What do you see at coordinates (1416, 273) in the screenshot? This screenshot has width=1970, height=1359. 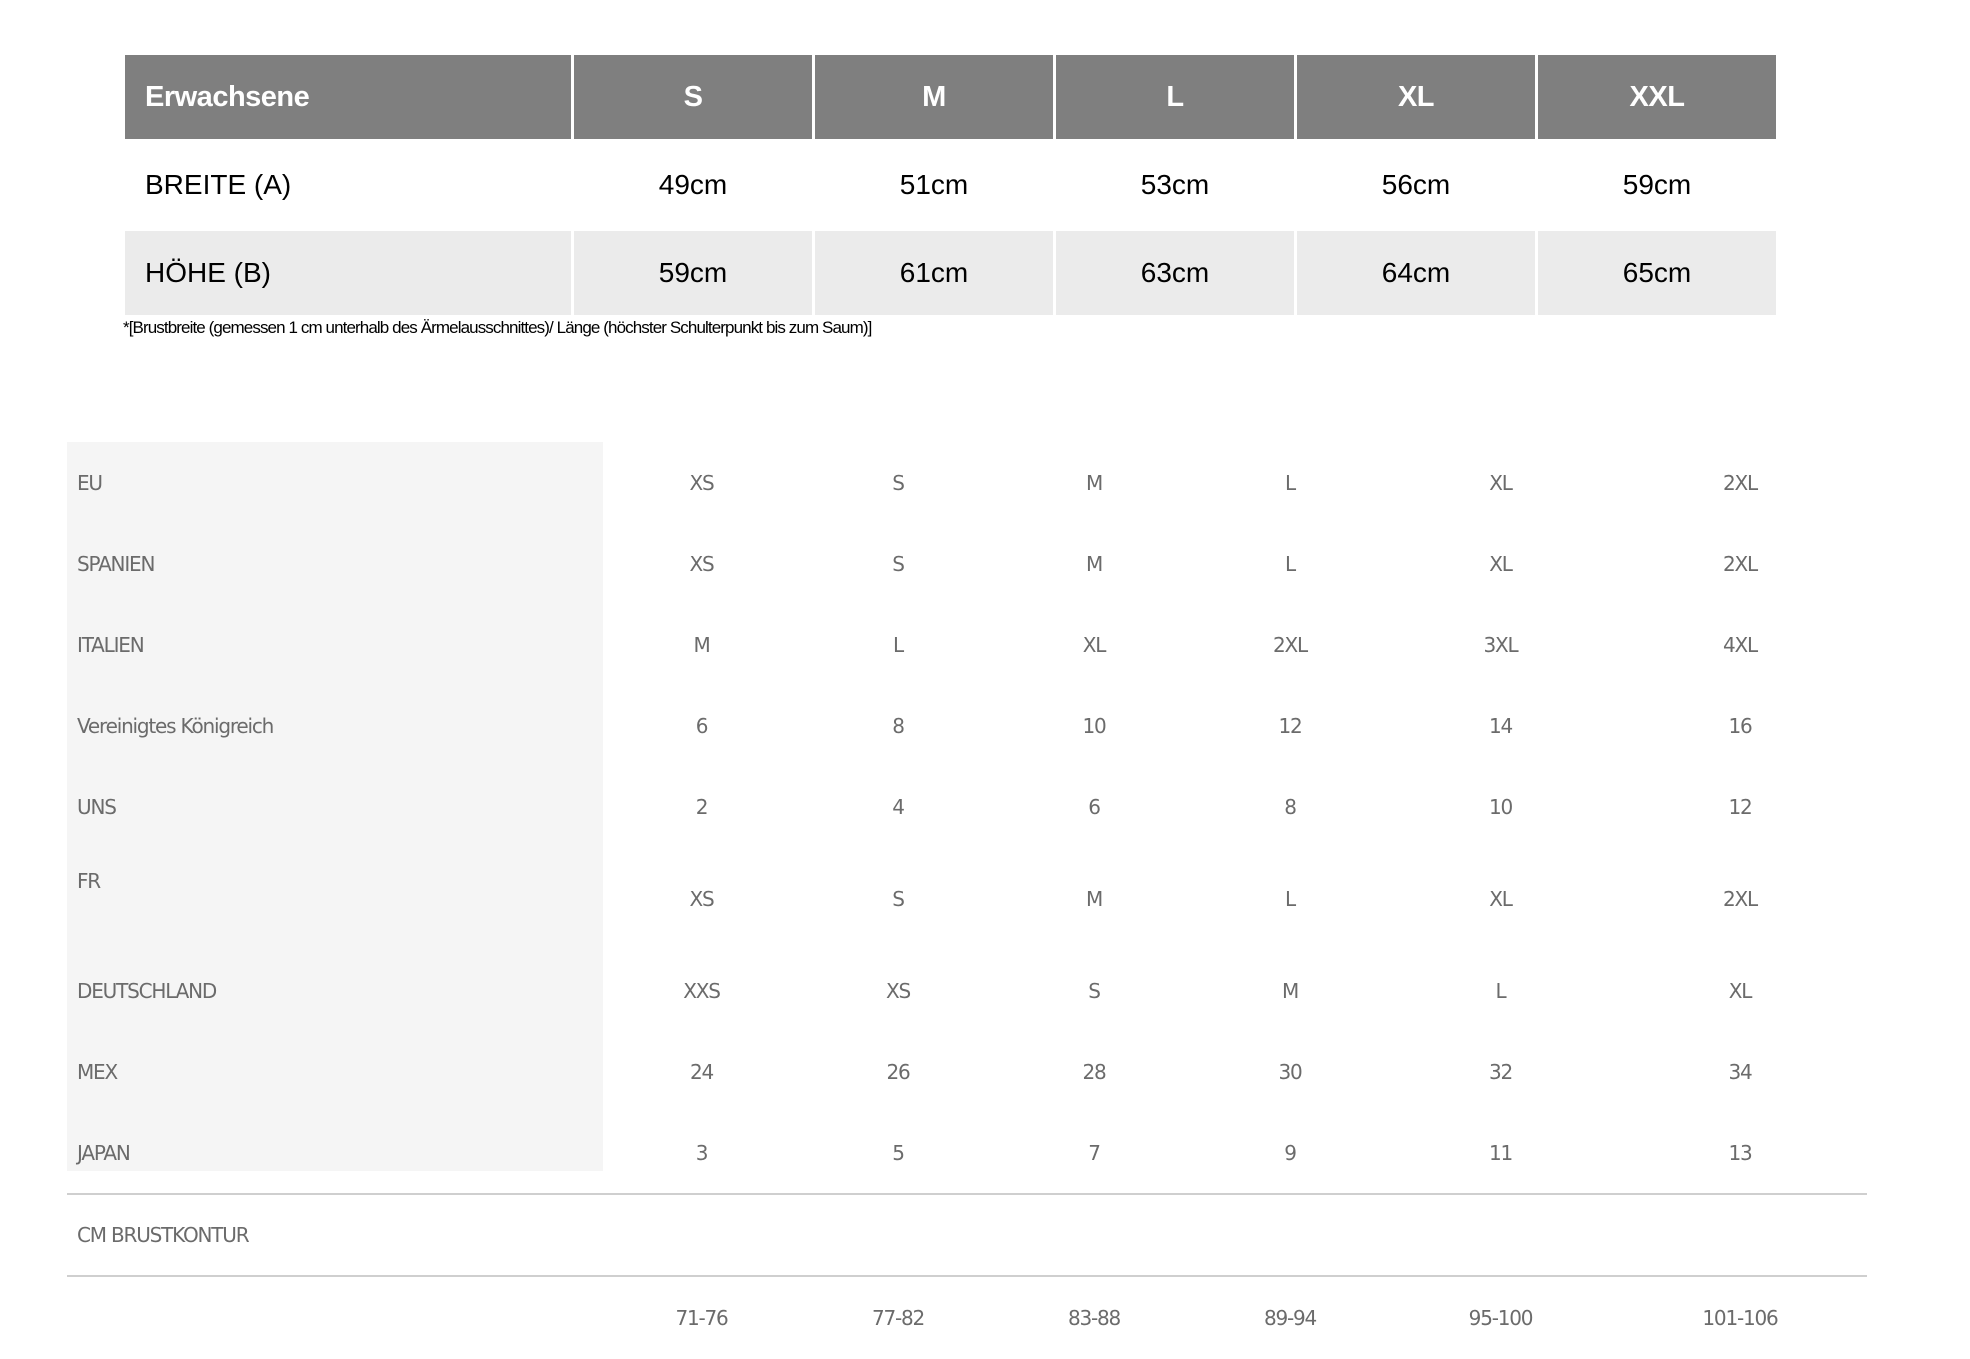 I see `height-xl-cell: 64cm` at bounding box center [1416, 273].